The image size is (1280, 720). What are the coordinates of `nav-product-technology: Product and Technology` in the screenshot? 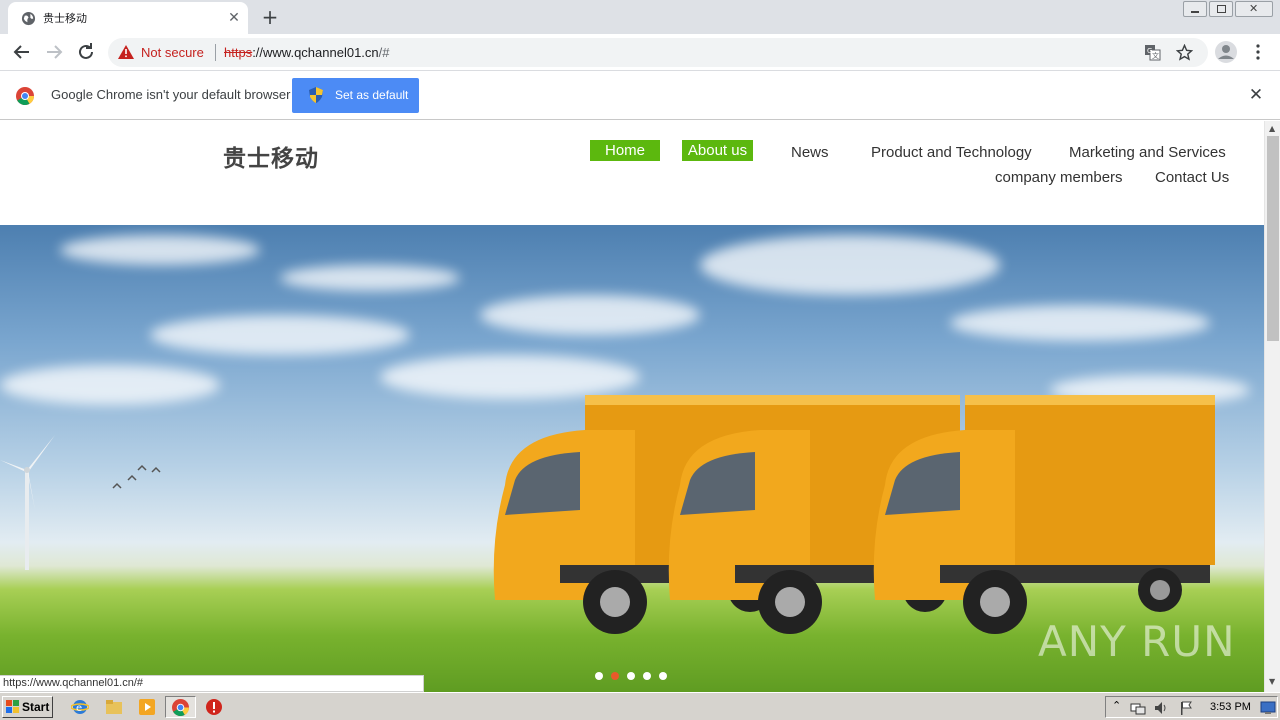 It's located at (951, 152).